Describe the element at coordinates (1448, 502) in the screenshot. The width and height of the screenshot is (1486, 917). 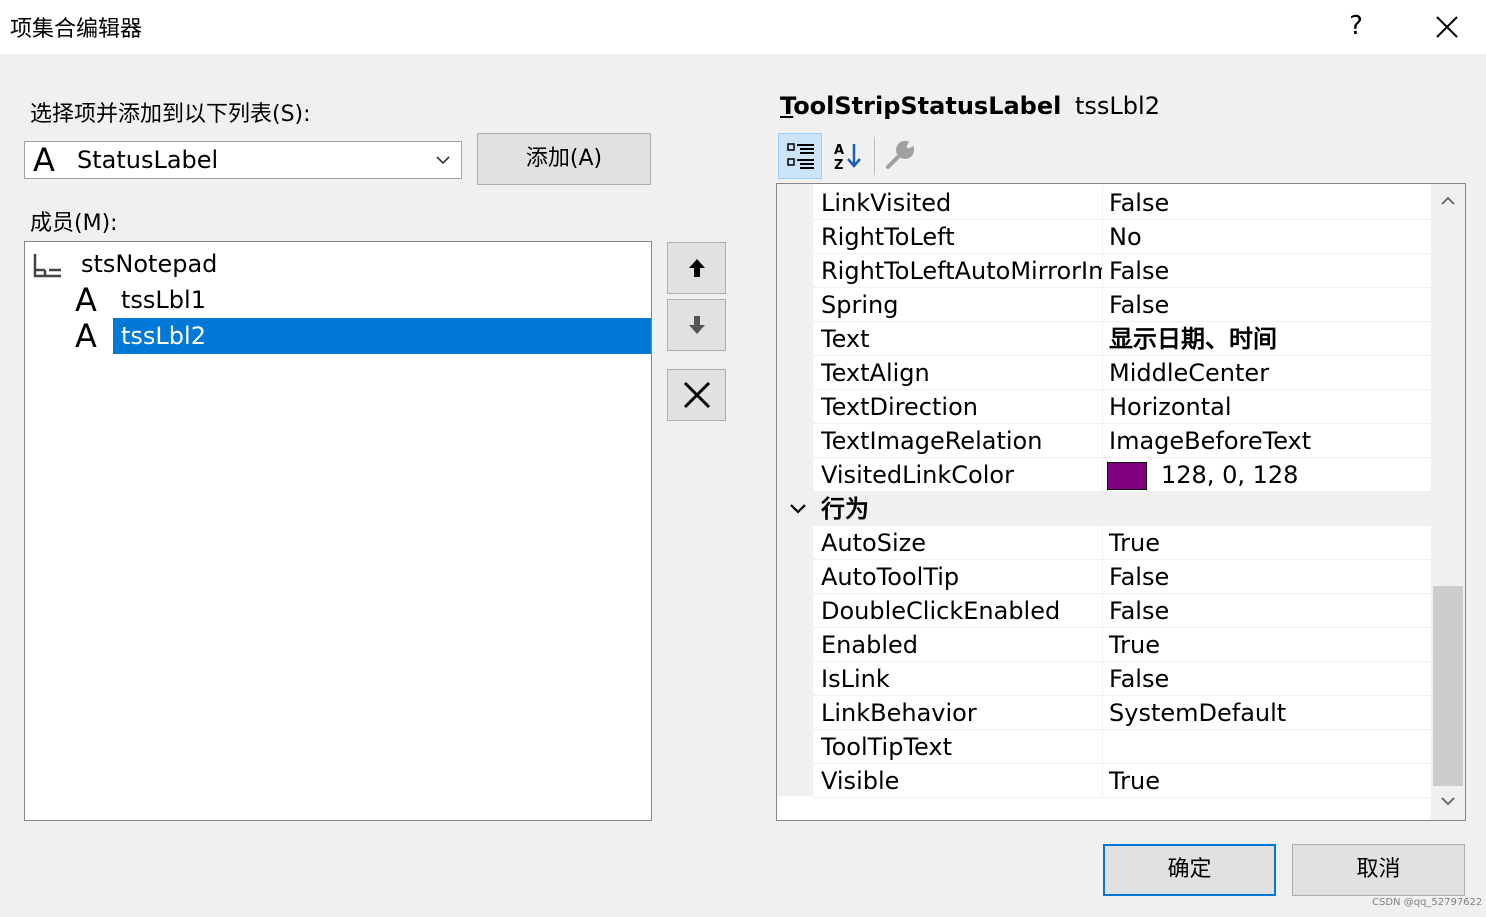
I see `vertical-scrollbar` at that location.